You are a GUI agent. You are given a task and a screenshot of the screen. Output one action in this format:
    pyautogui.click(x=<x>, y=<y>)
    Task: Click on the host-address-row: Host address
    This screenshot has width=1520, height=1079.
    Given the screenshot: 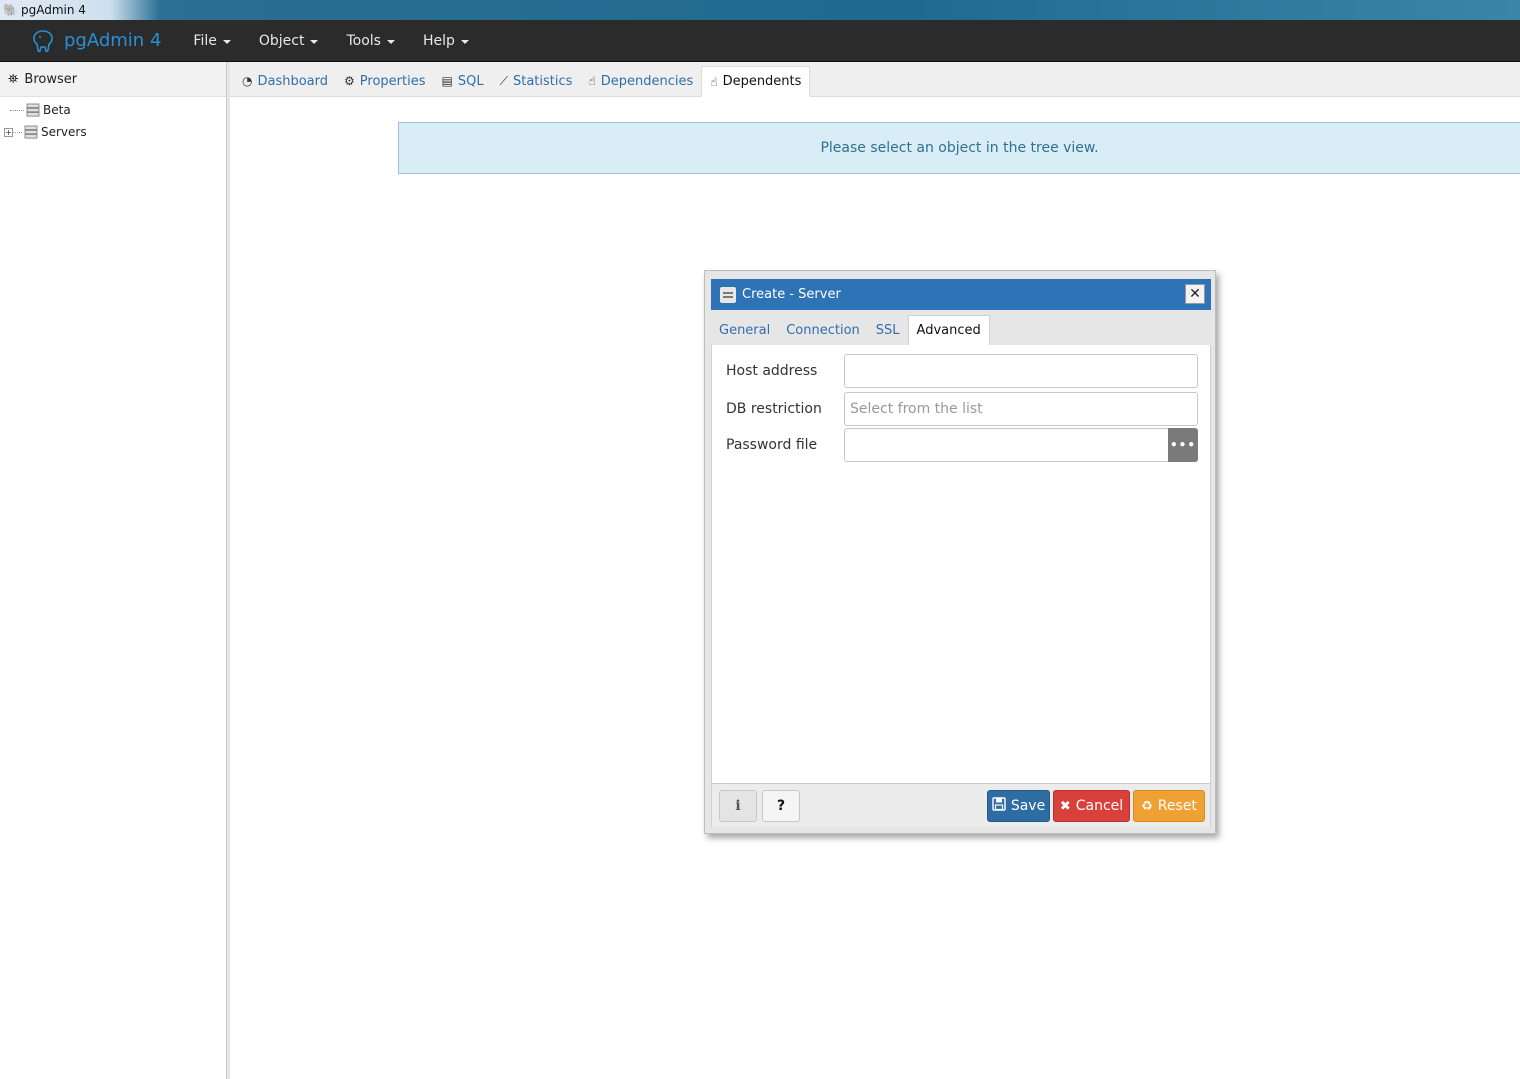 What is the action you would take?
    pyautogui.click(x=962, y=371)
    